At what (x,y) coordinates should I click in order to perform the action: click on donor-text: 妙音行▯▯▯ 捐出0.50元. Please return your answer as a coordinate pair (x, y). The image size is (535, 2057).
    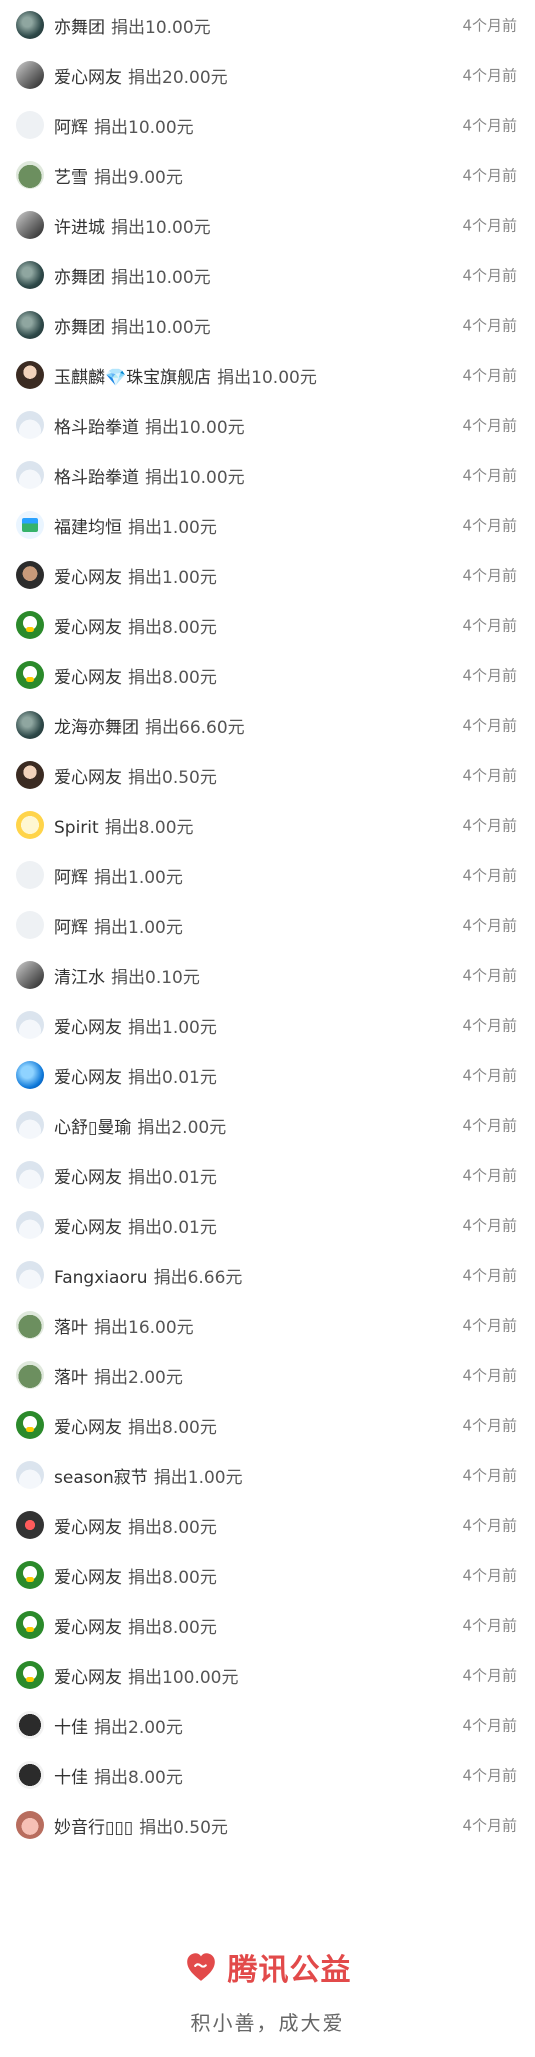
    Looking at the image, I should click on (141, 1825).